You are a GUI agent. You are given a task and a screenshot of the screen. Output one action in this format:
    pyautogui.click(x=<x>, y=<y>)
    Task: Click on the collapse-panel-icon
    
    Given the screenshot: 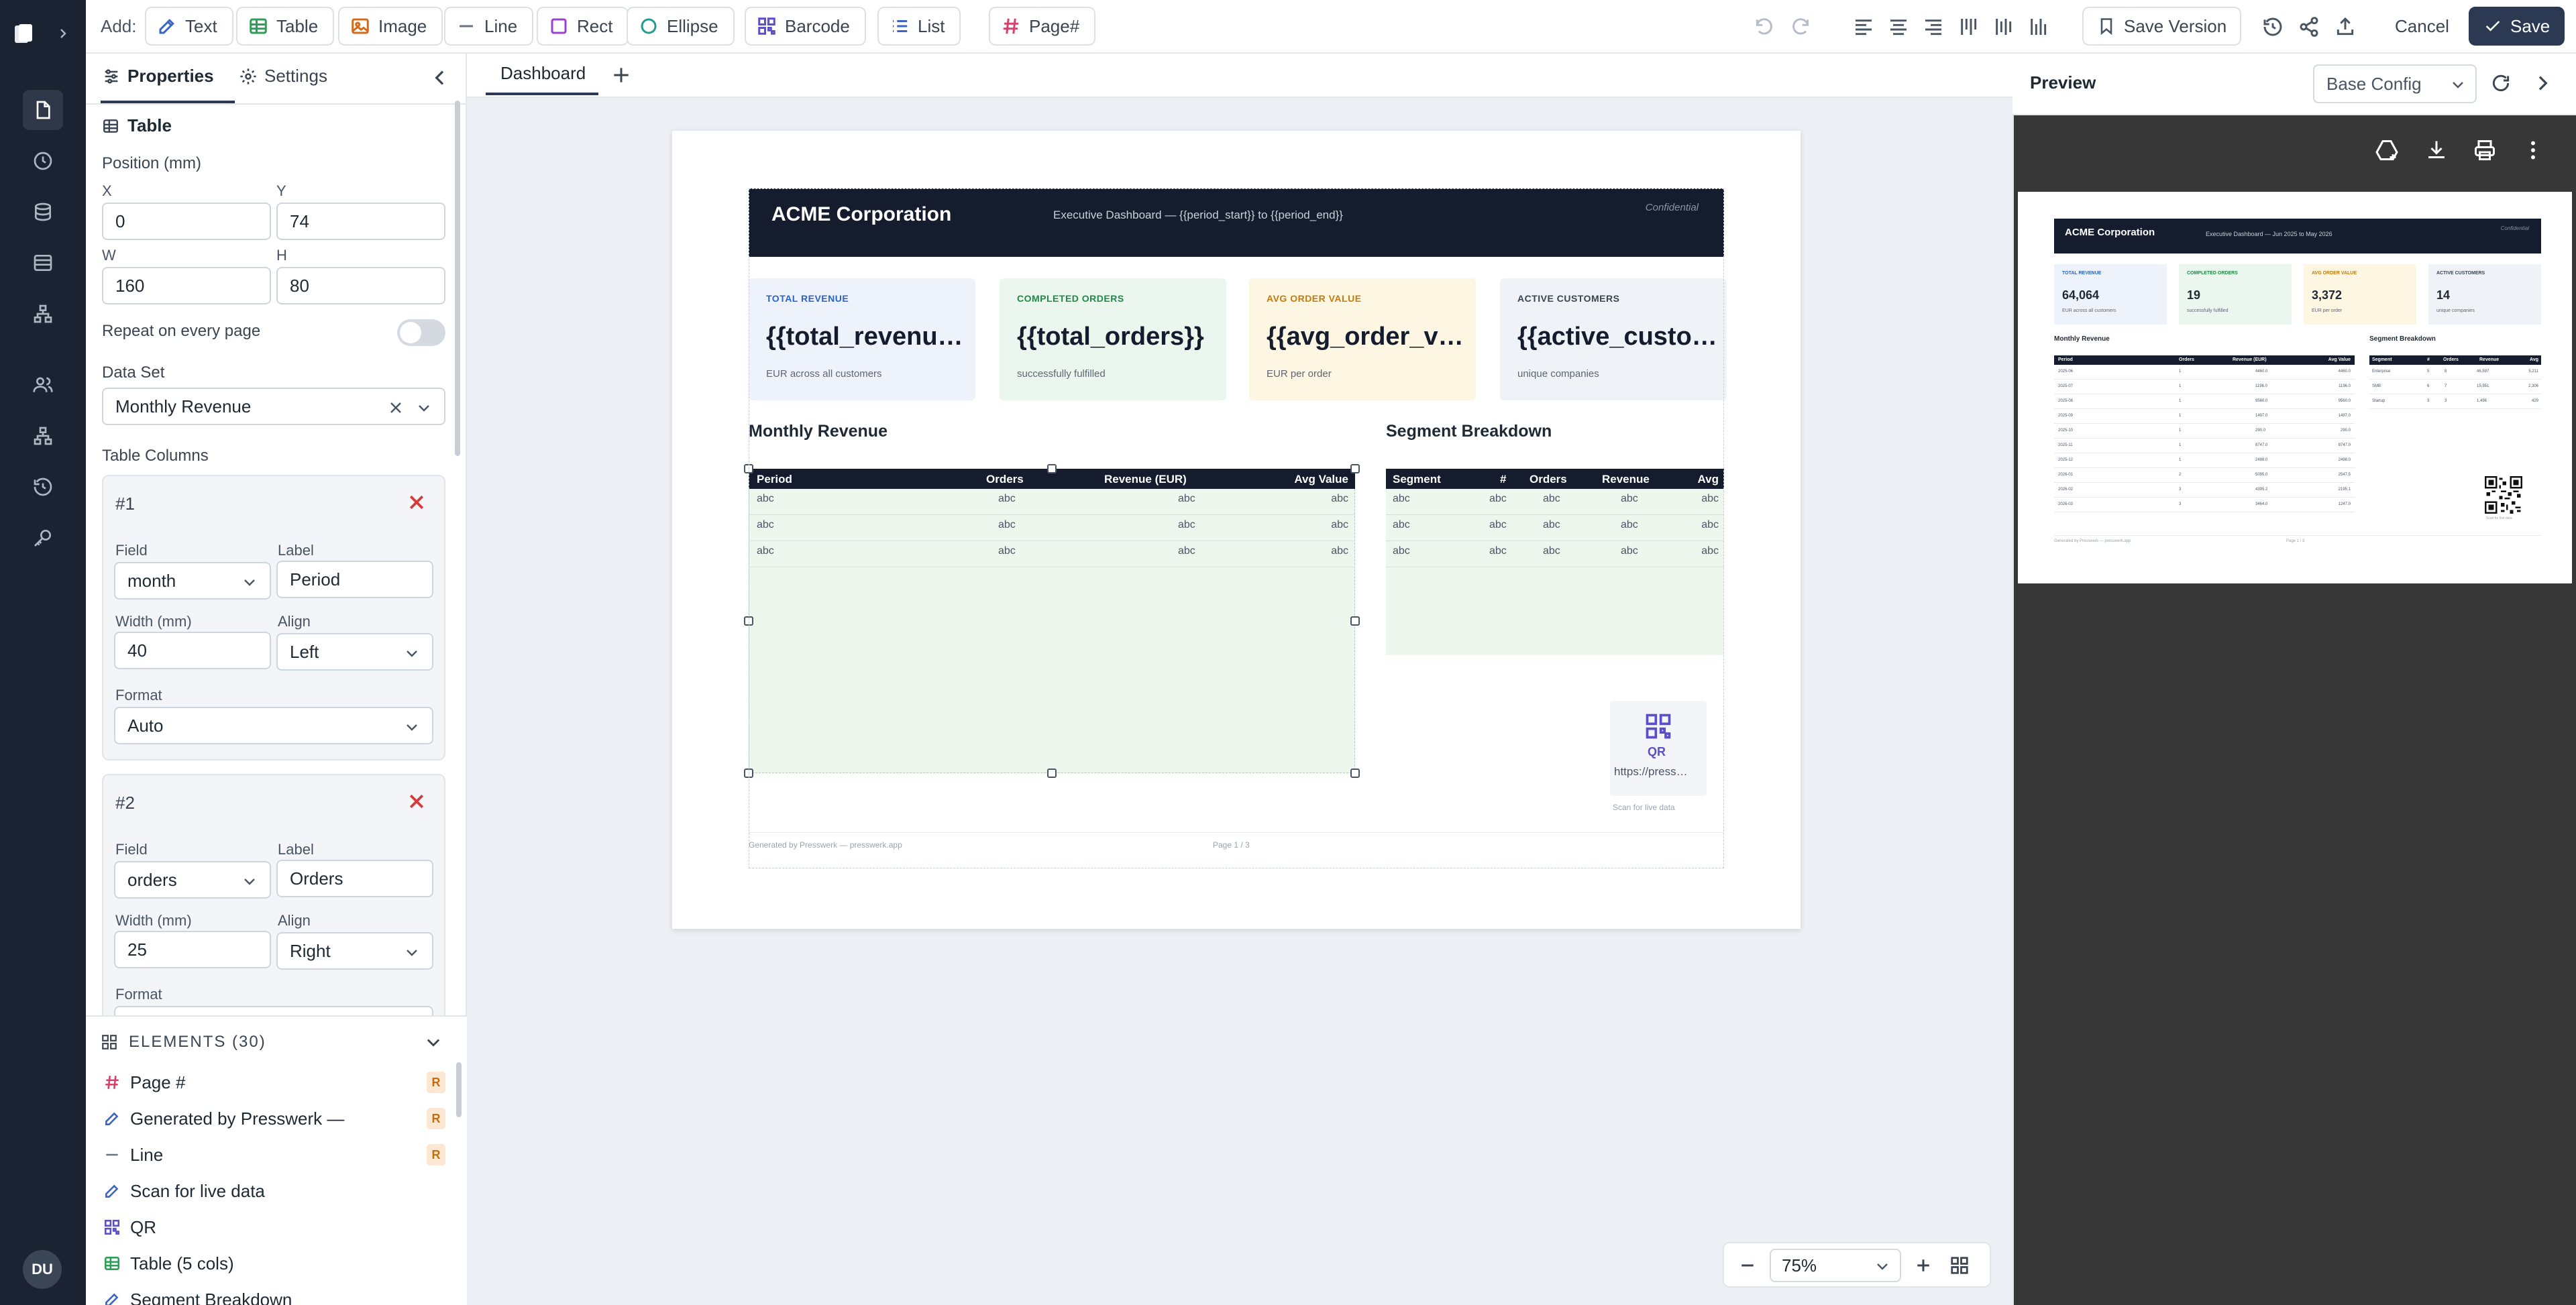 What is the action you would take?
    pyautogui.click(x=440, y=78)
    